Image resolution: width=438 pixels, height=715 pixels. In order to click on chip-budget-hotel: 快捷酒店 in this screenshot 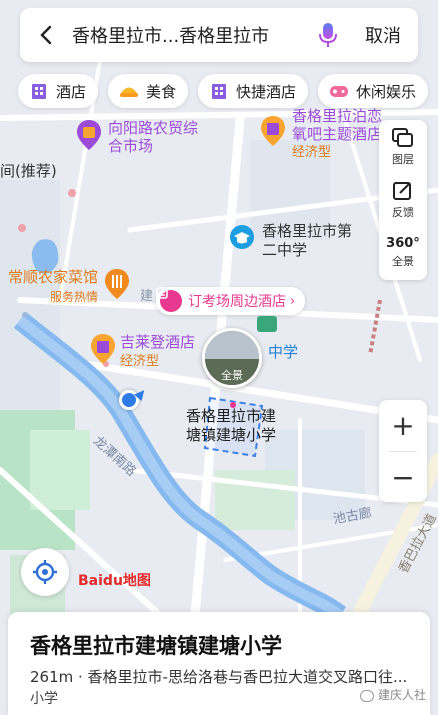, I will do `click(253, 91)`.